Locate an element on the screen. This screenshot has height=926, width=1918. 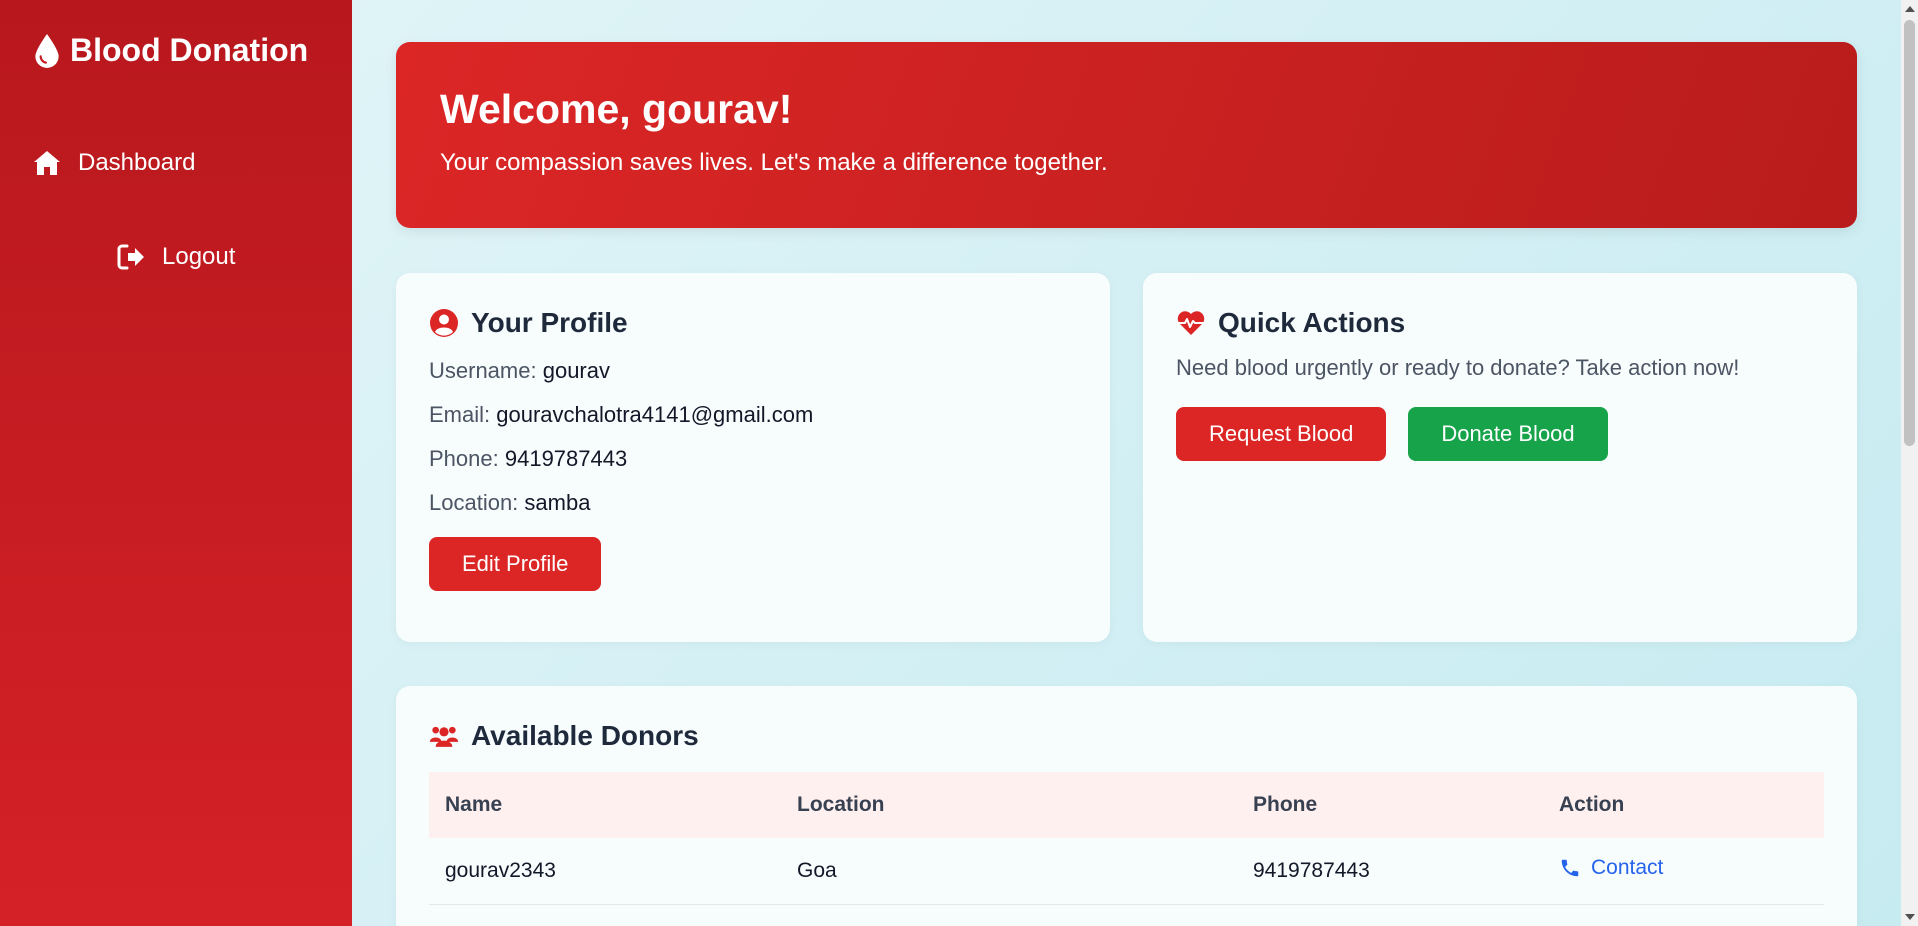
user-circle-icon is located at coordinates (444, 323).